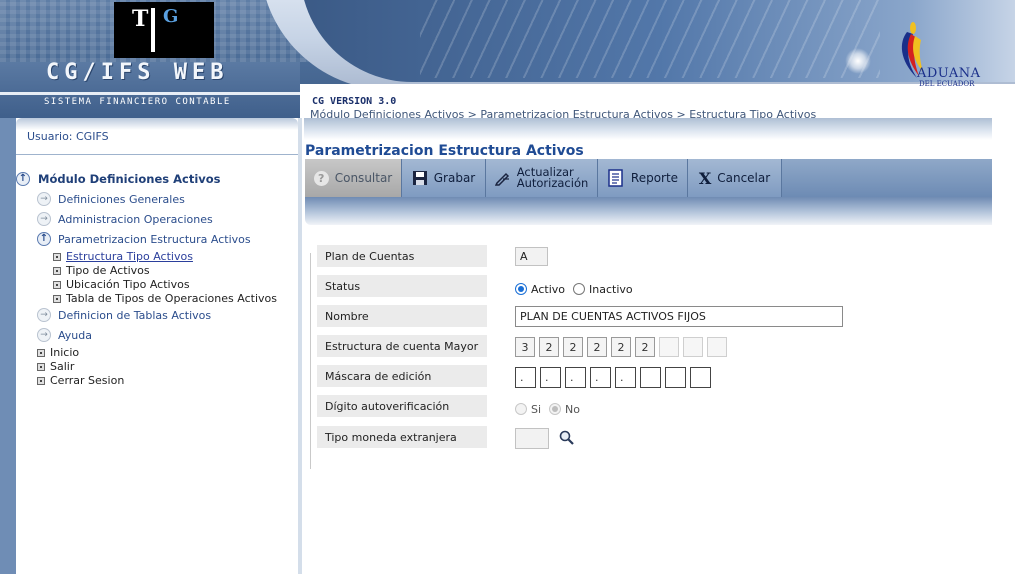 The height and width of the screenshot is (574, 1015). What do you see at coordinates (744, 178) in the screenshot?
I see `cancelar-label: Cancelar` at bounding box center [744, 178].